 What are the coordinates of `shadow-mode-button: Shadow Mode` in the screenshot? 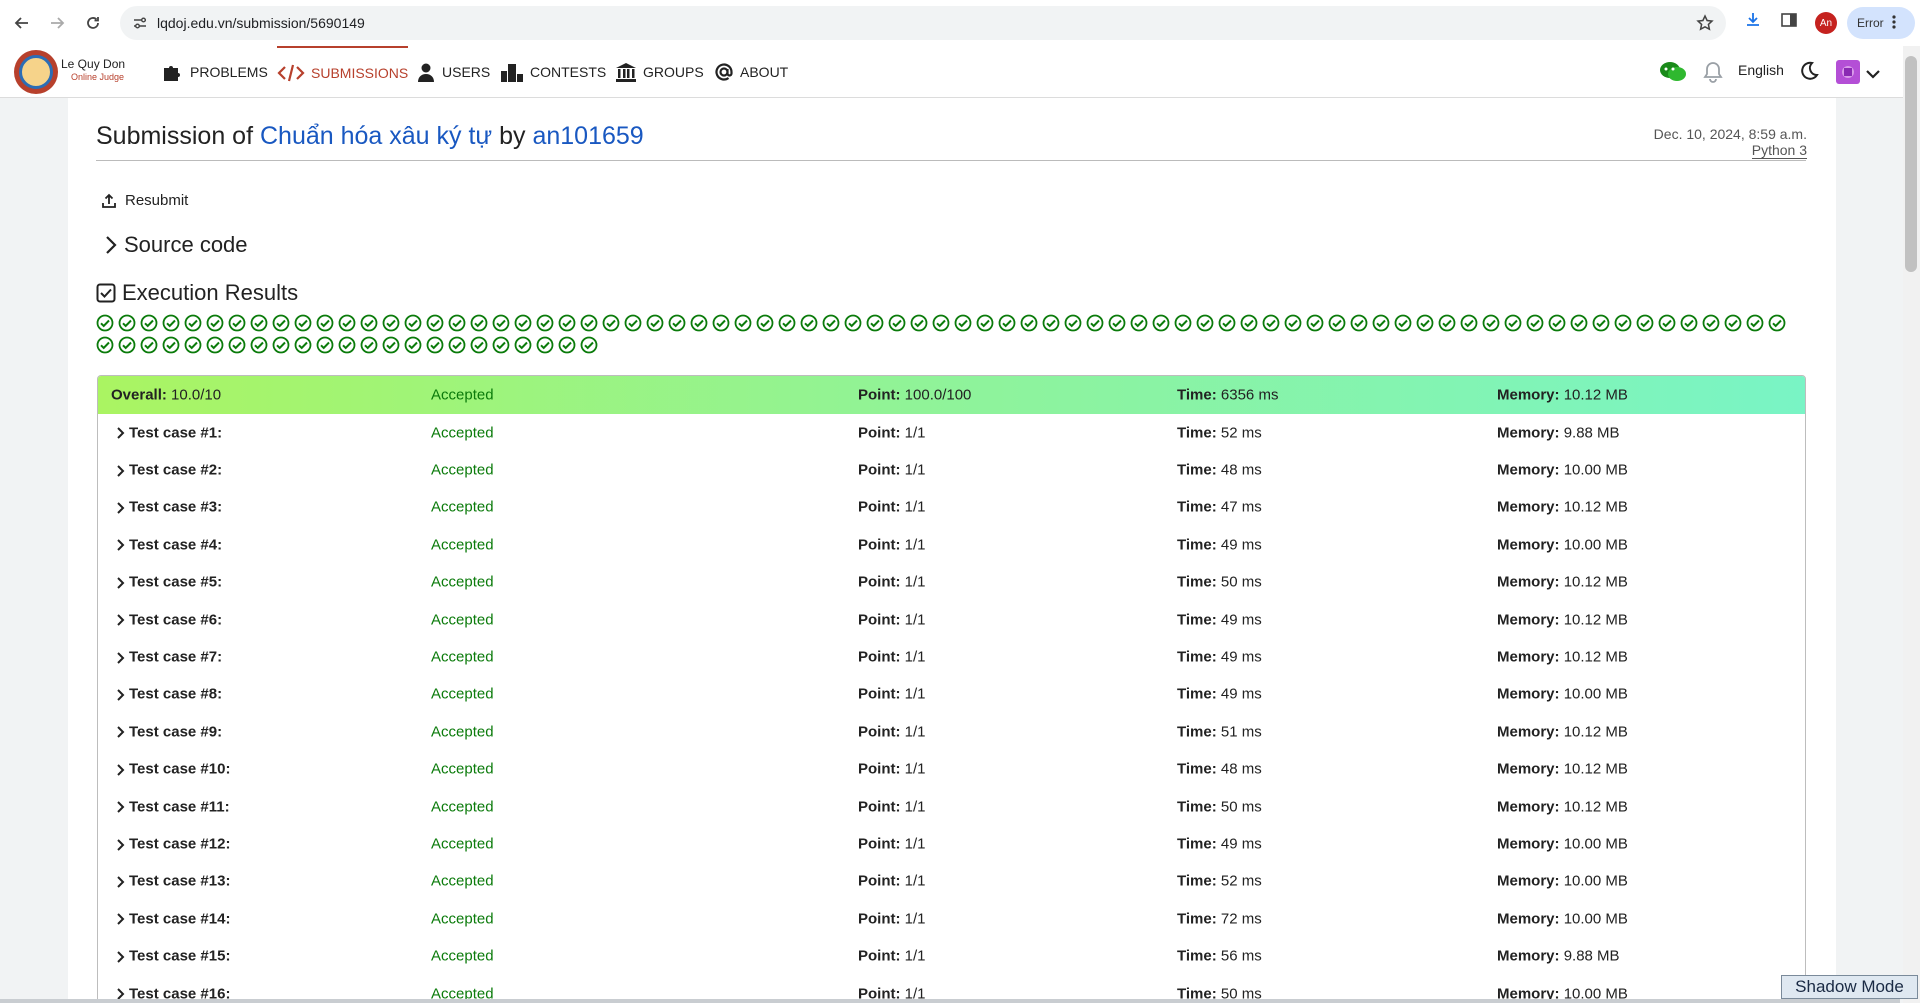 It's located at (1849, 987).